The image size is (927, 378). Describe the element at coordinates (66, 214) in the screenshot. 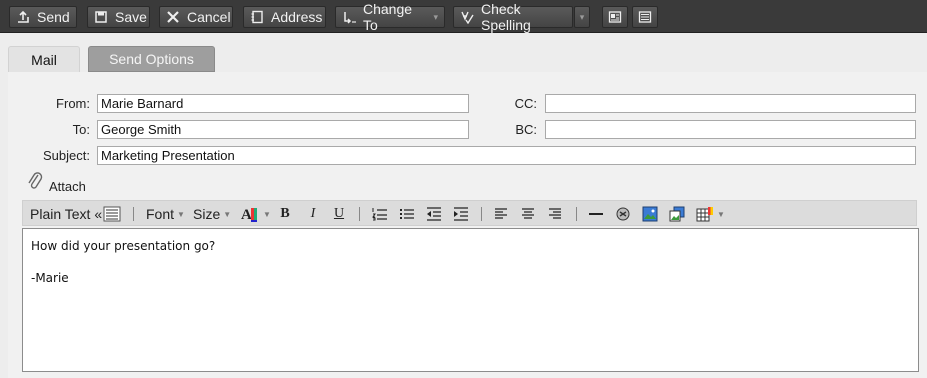

I see `plain-text-label: Plain Text «` at that location.